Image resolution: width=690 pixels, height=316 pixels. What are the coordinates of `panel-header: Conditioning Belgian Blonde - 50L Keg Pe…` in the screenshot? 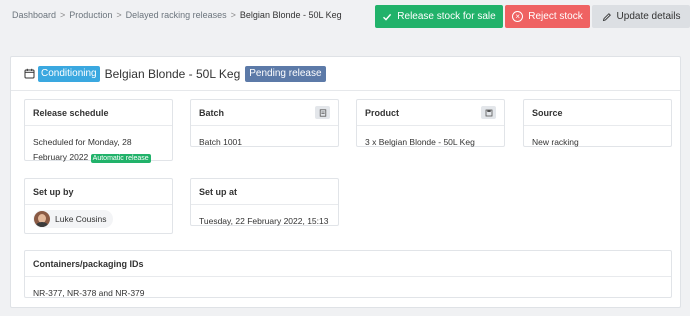 It's located at (345, 74).